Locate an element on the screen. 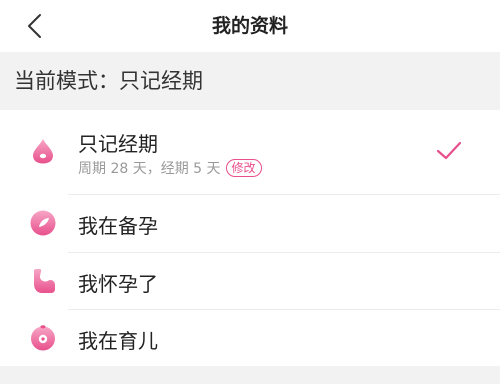 The height and width of the screenshot is (384, 500). check-icon is located at coordinates (449, 150).